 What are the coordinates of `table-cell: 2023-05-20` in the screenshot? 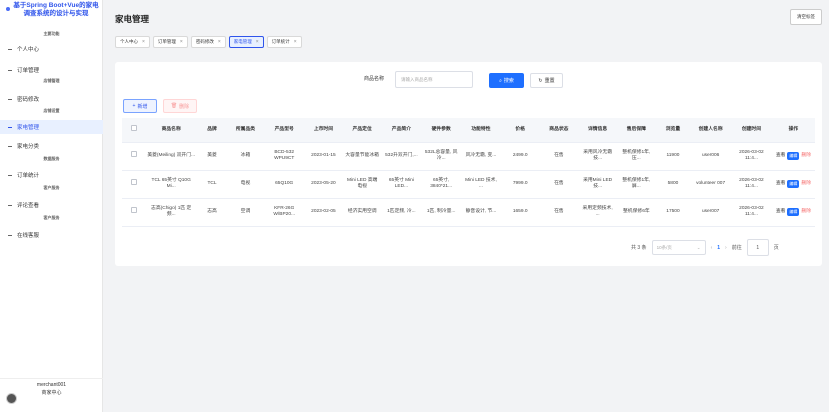 It's located at (323, 184).